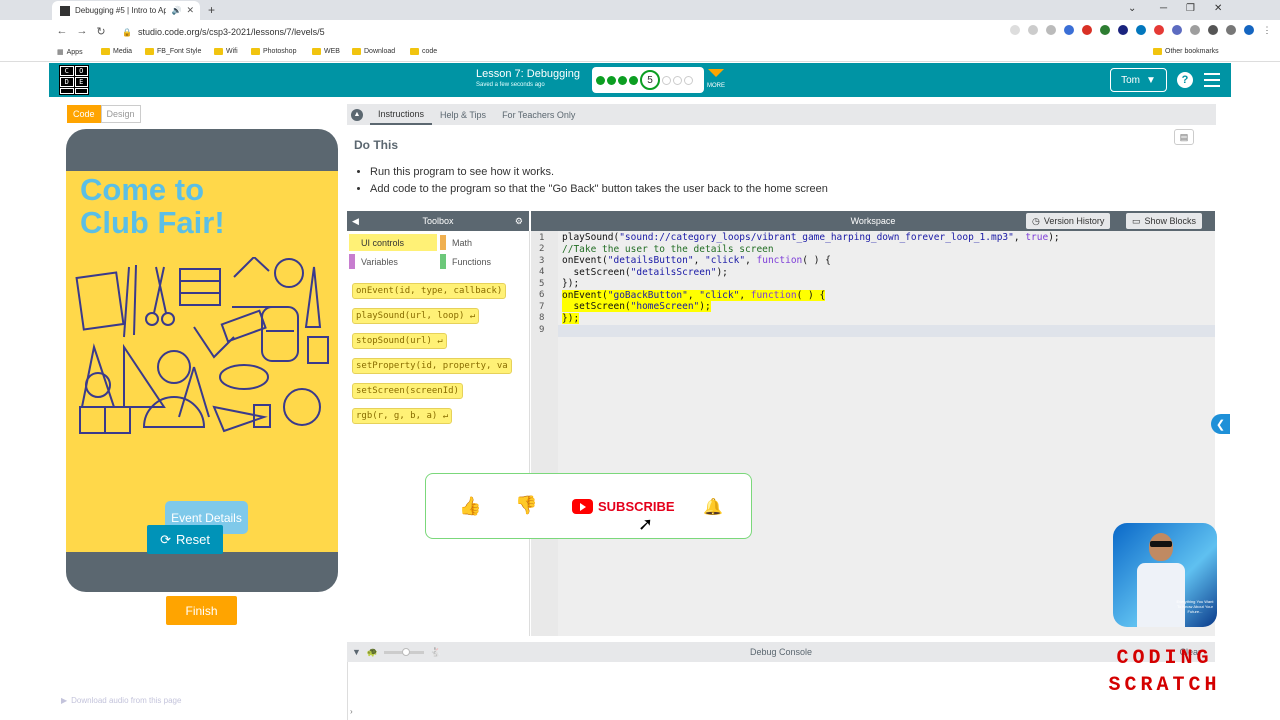 This screenshot has height=720, width=1280. Describe the element at coordinates (185, 539) in the screenshot. I see `reset-button: ⟳ Reset` at that location.